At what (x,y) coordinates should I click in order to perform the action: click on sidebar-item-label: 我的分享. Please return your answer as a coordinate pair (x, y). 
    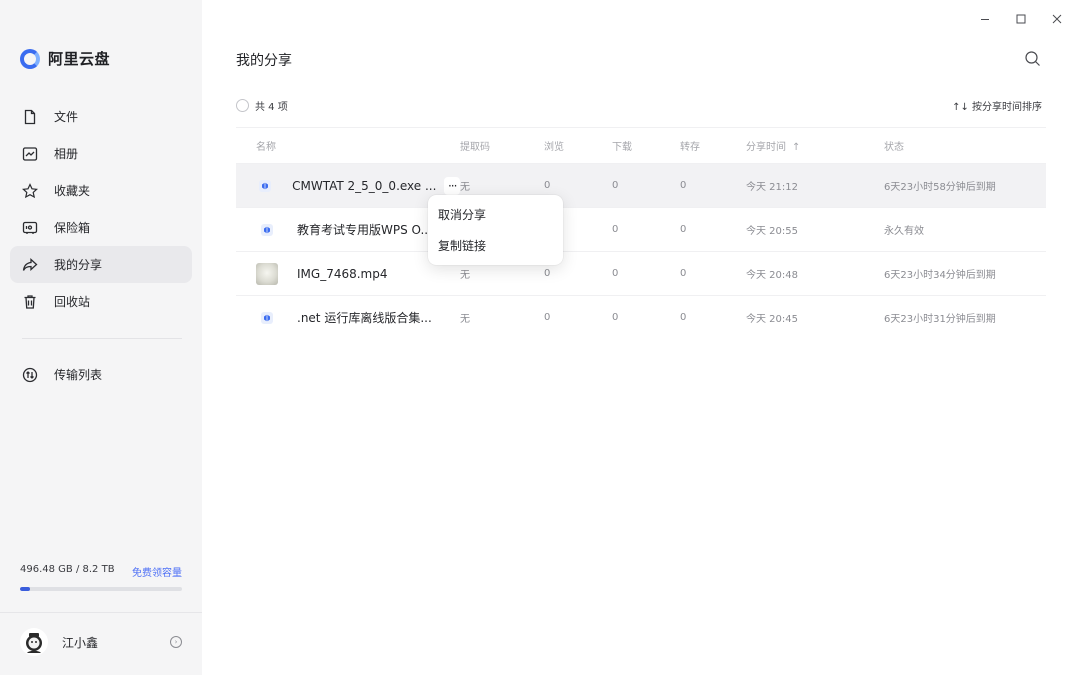
    Looking at the image, I should click on (78, 265).